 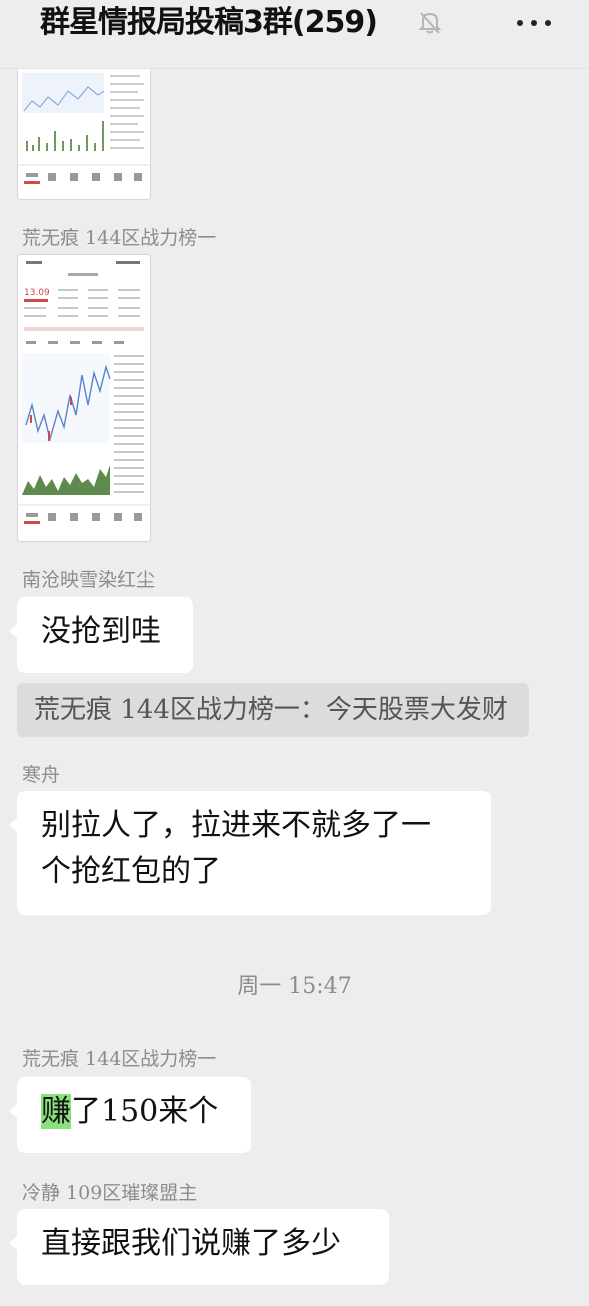 I want to click on stock-chart-image: 13.09, so click(x=84, y=398).